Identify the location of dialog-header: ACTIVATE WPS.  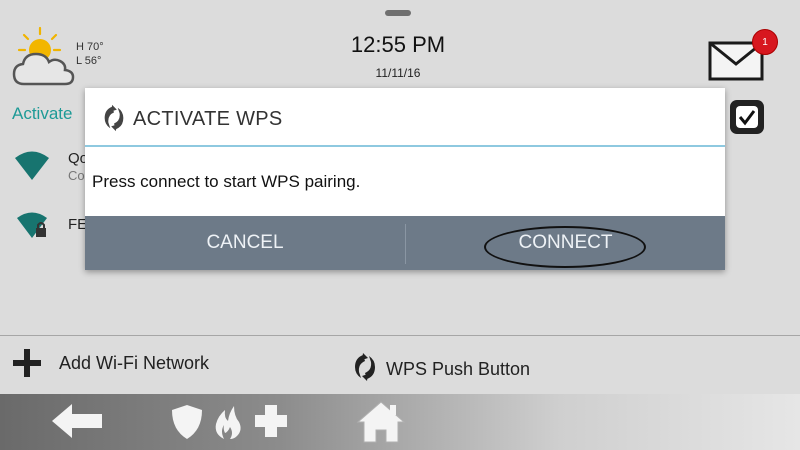
(405, 117).